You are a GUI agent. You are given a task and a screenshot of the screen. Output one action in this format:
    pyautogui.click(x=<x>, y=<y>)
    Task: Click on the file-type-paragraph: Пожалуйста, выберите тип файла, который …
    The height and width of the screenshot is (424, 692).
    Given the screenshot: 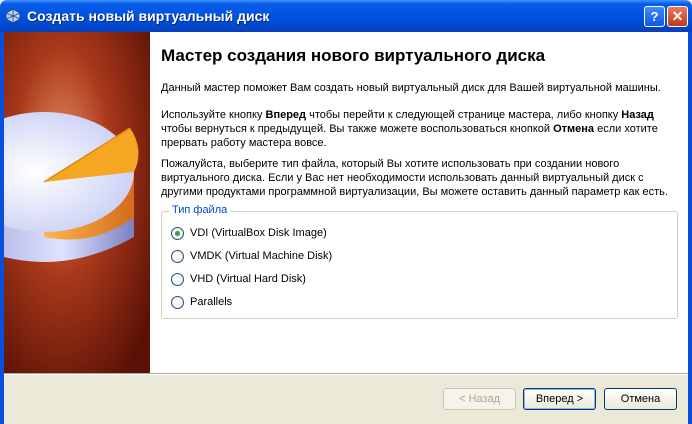 What is the action you would take?
    pyautogui.click(x=414, y=178)
    